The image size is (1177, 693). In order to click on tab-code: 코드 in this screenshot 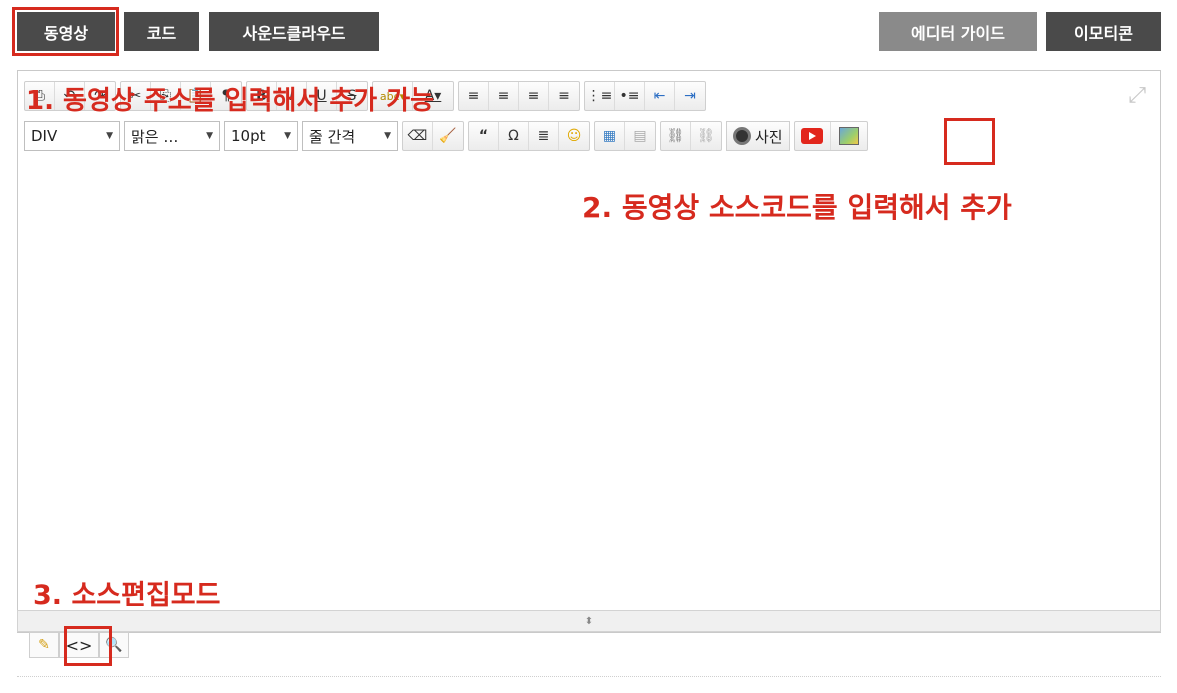, I will do `click(161, 31)`.